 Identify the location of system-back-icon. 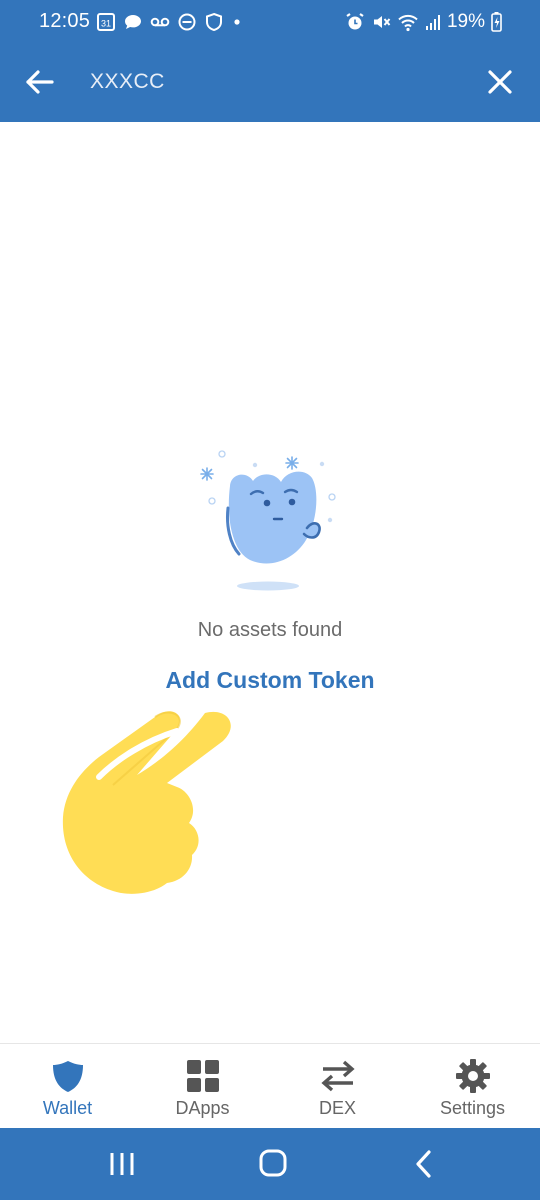
(425, 1164).